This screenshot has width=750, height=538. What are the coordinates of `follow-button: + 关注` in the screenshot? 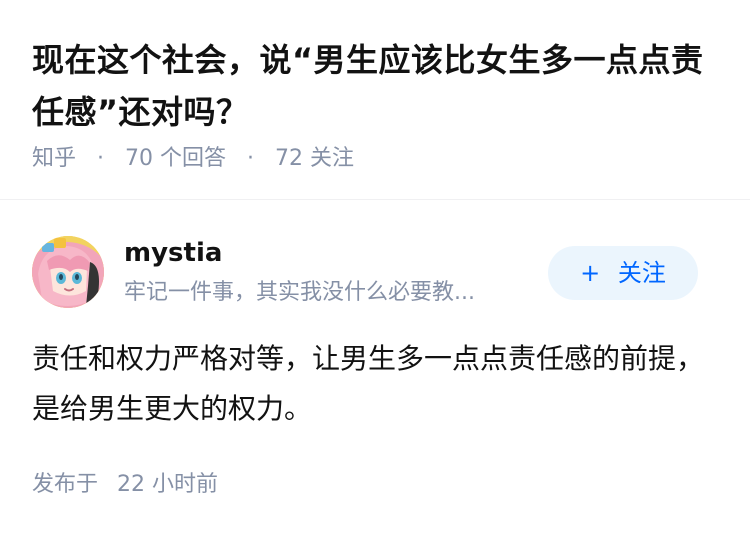 It's located at (623, 273).